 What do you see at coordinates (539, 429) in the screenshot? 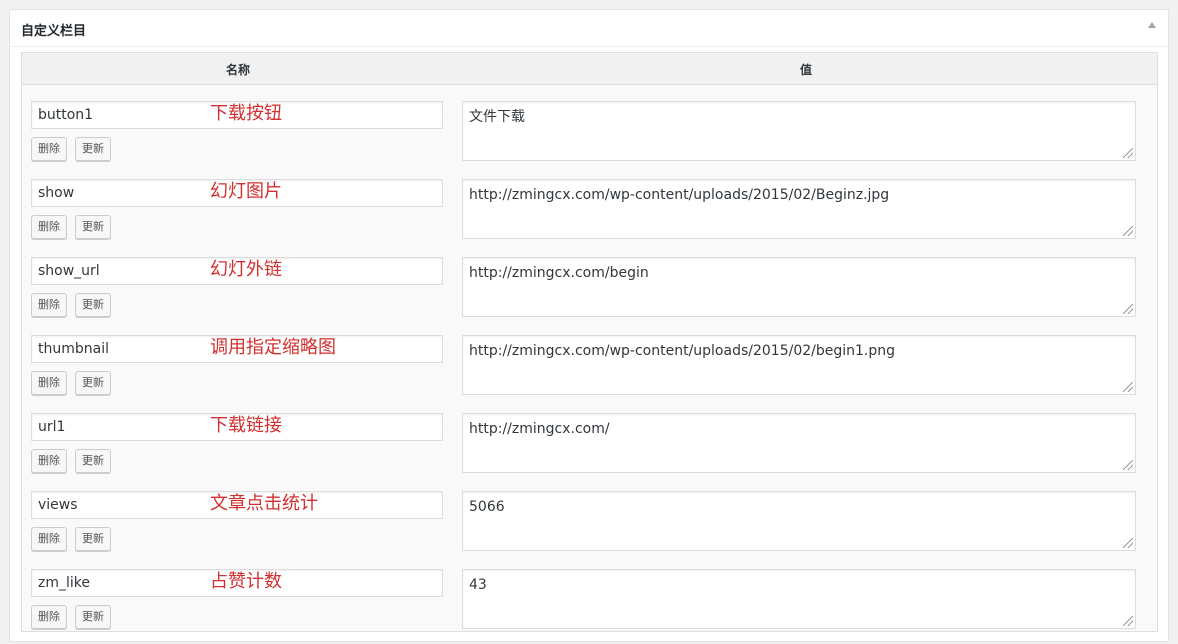
I see `field-value-text: http://zmingcx.com/` at bounding box center [539, 429].